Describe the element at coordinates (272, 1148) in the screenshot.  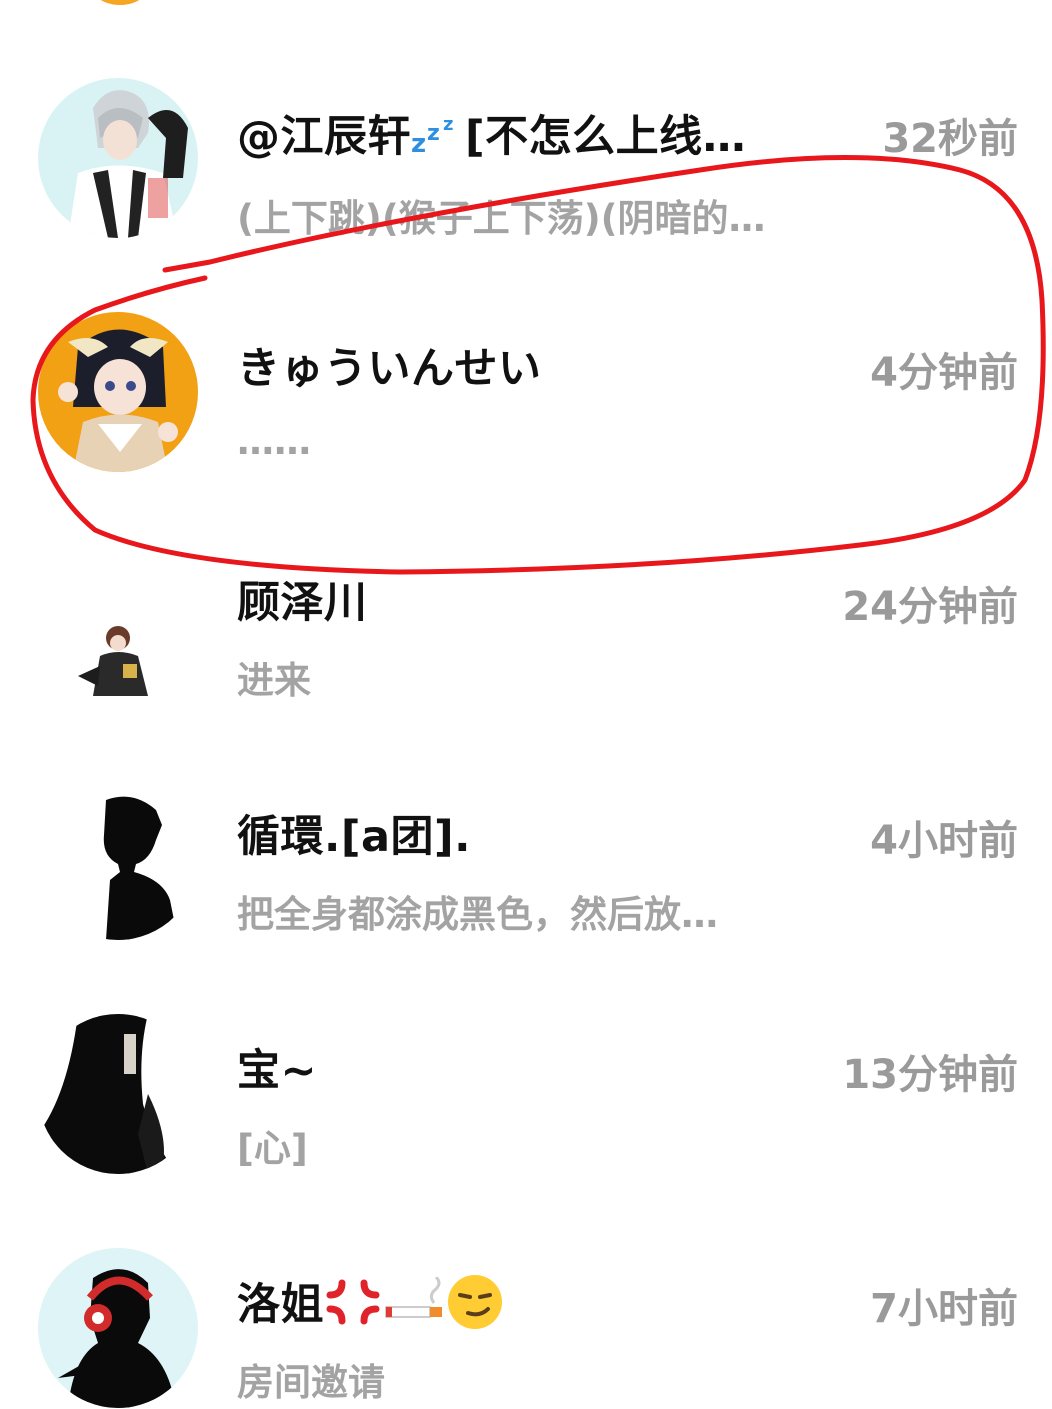
I see `chat-preview: [心]` at that location.